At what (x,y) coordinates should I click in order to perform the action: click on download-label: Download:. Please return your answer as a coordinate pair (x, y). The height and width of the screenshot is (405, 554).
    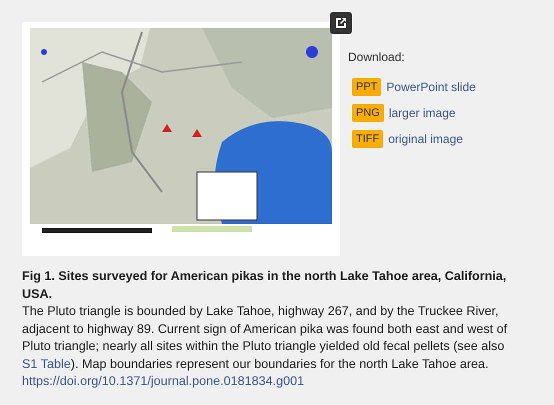
    Looking at the image, I should click on (377, 57).